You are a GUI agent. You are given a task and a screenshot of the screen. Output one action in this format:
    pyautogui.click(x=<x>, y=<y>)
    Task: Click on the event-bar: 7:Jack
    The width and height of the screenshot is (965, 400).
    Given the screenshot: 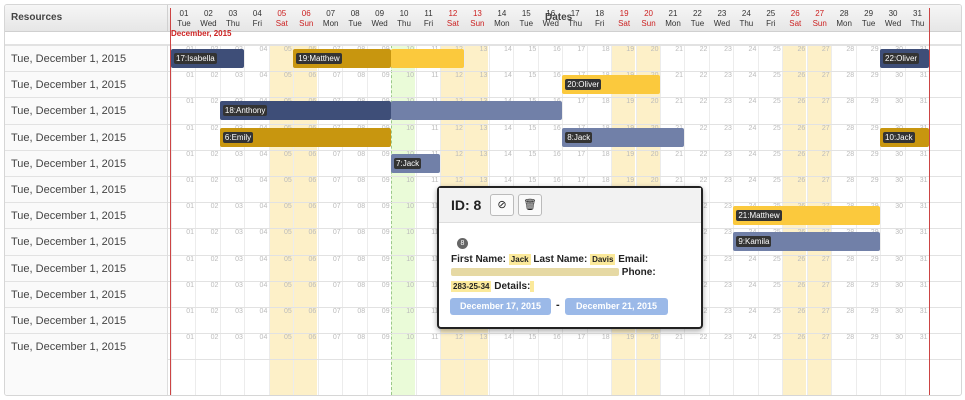 What is the action you would take?
    pyautogui.click(x=415, y=163)
    